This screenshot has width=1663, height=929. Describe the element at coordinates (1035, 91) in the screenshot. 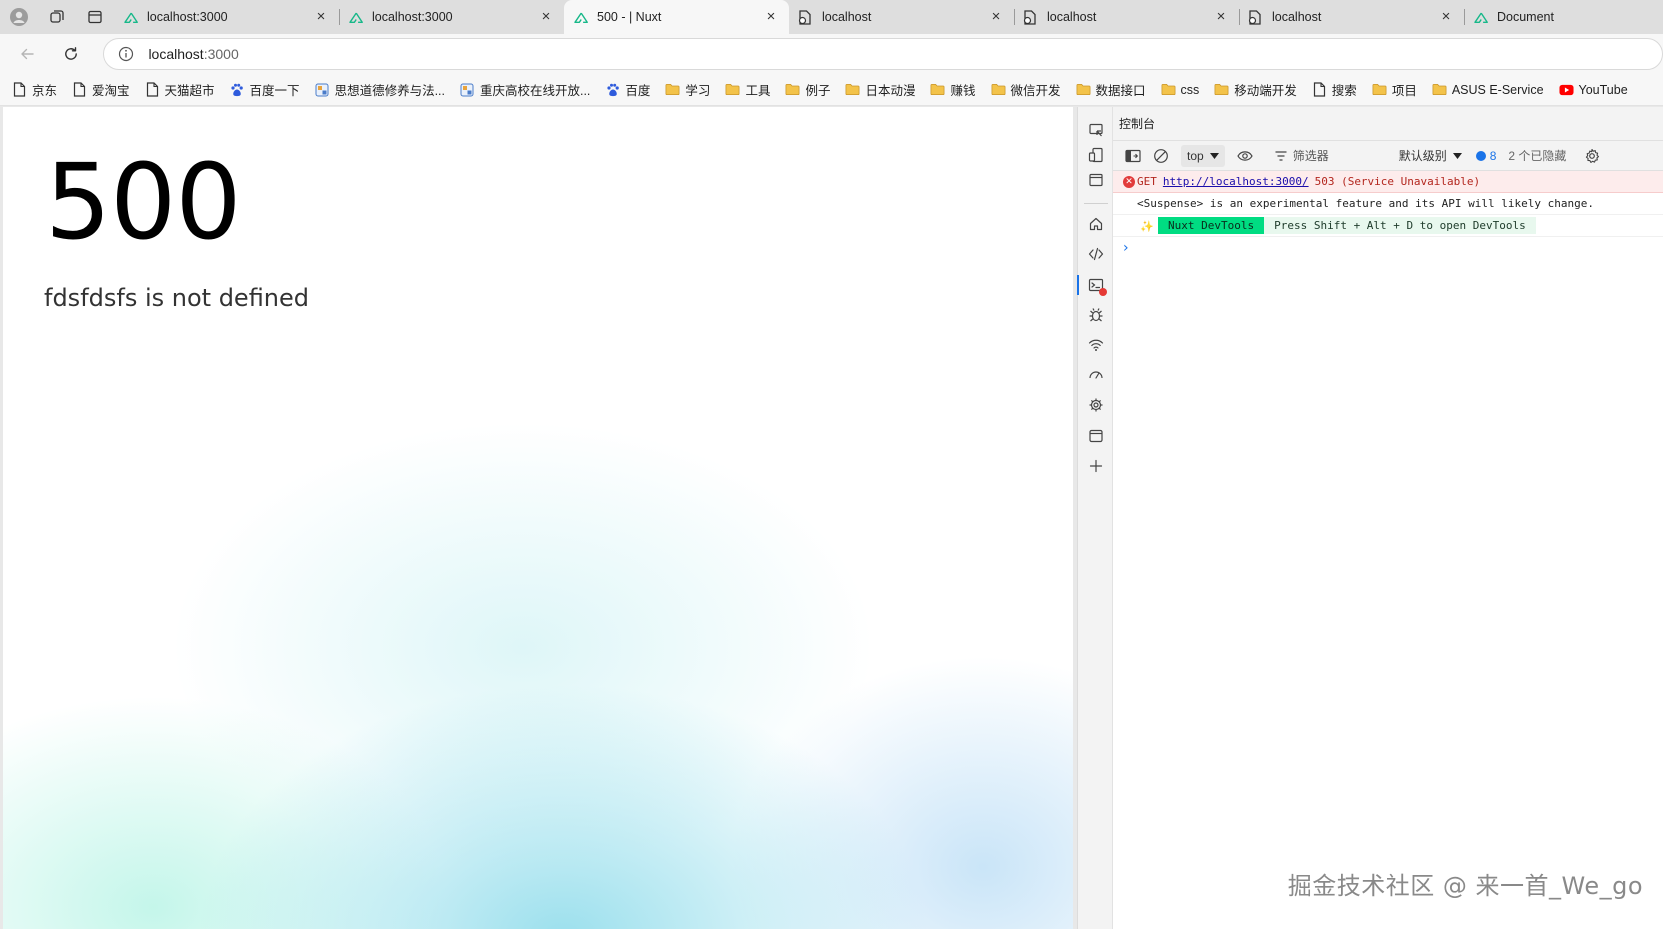

I see `bookmark-label: 微信开发` at that location.